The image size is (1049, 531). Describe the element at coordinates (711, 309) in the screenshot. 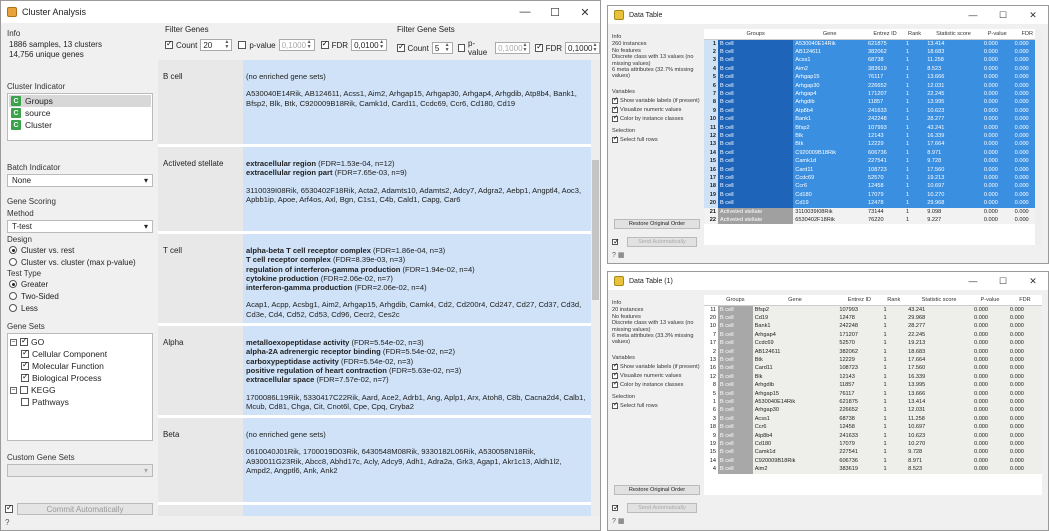

I see `row-index: 11` at that location.